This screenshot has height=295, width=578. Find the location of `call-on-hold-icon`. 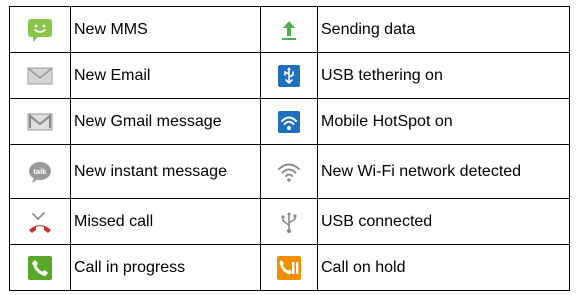

call-on-hold-icon is located at coordinates (289, 268).